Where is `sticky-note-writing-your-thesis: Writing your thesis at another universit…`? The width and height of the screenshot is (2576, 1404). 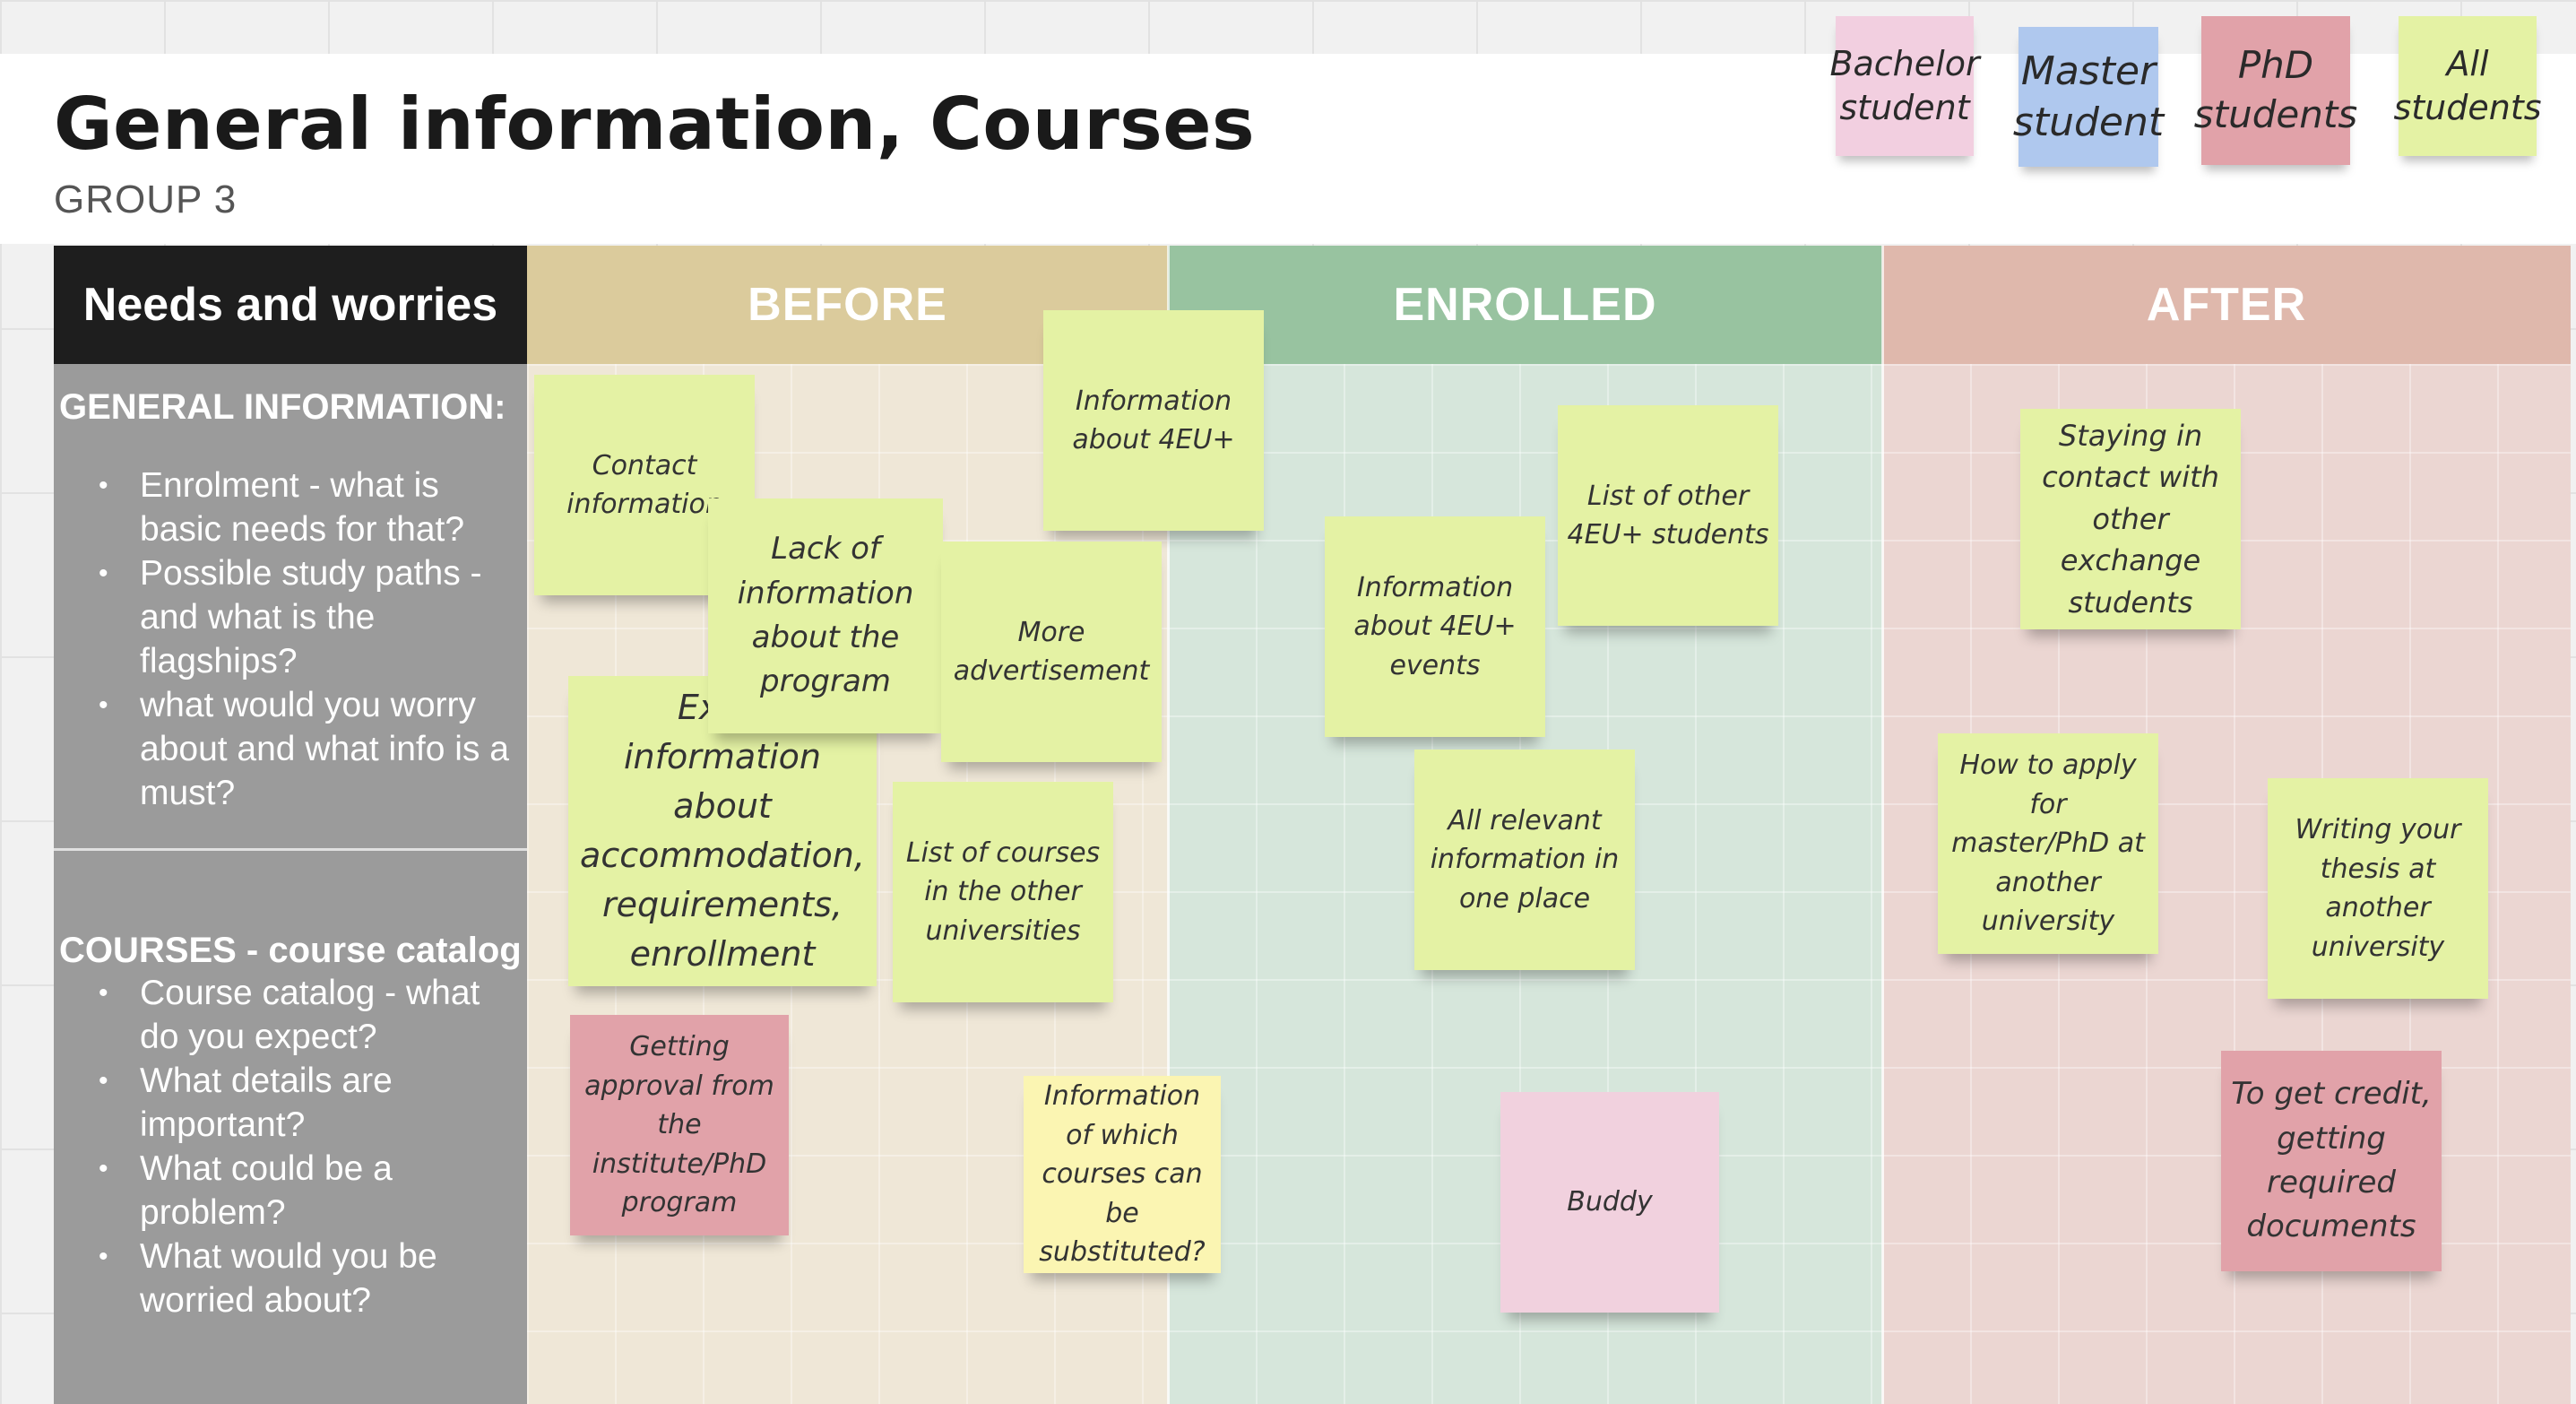 sticky-note-writing-your-thesis: Writing your thesis at another universit… is located at coordinates (2378, 889).